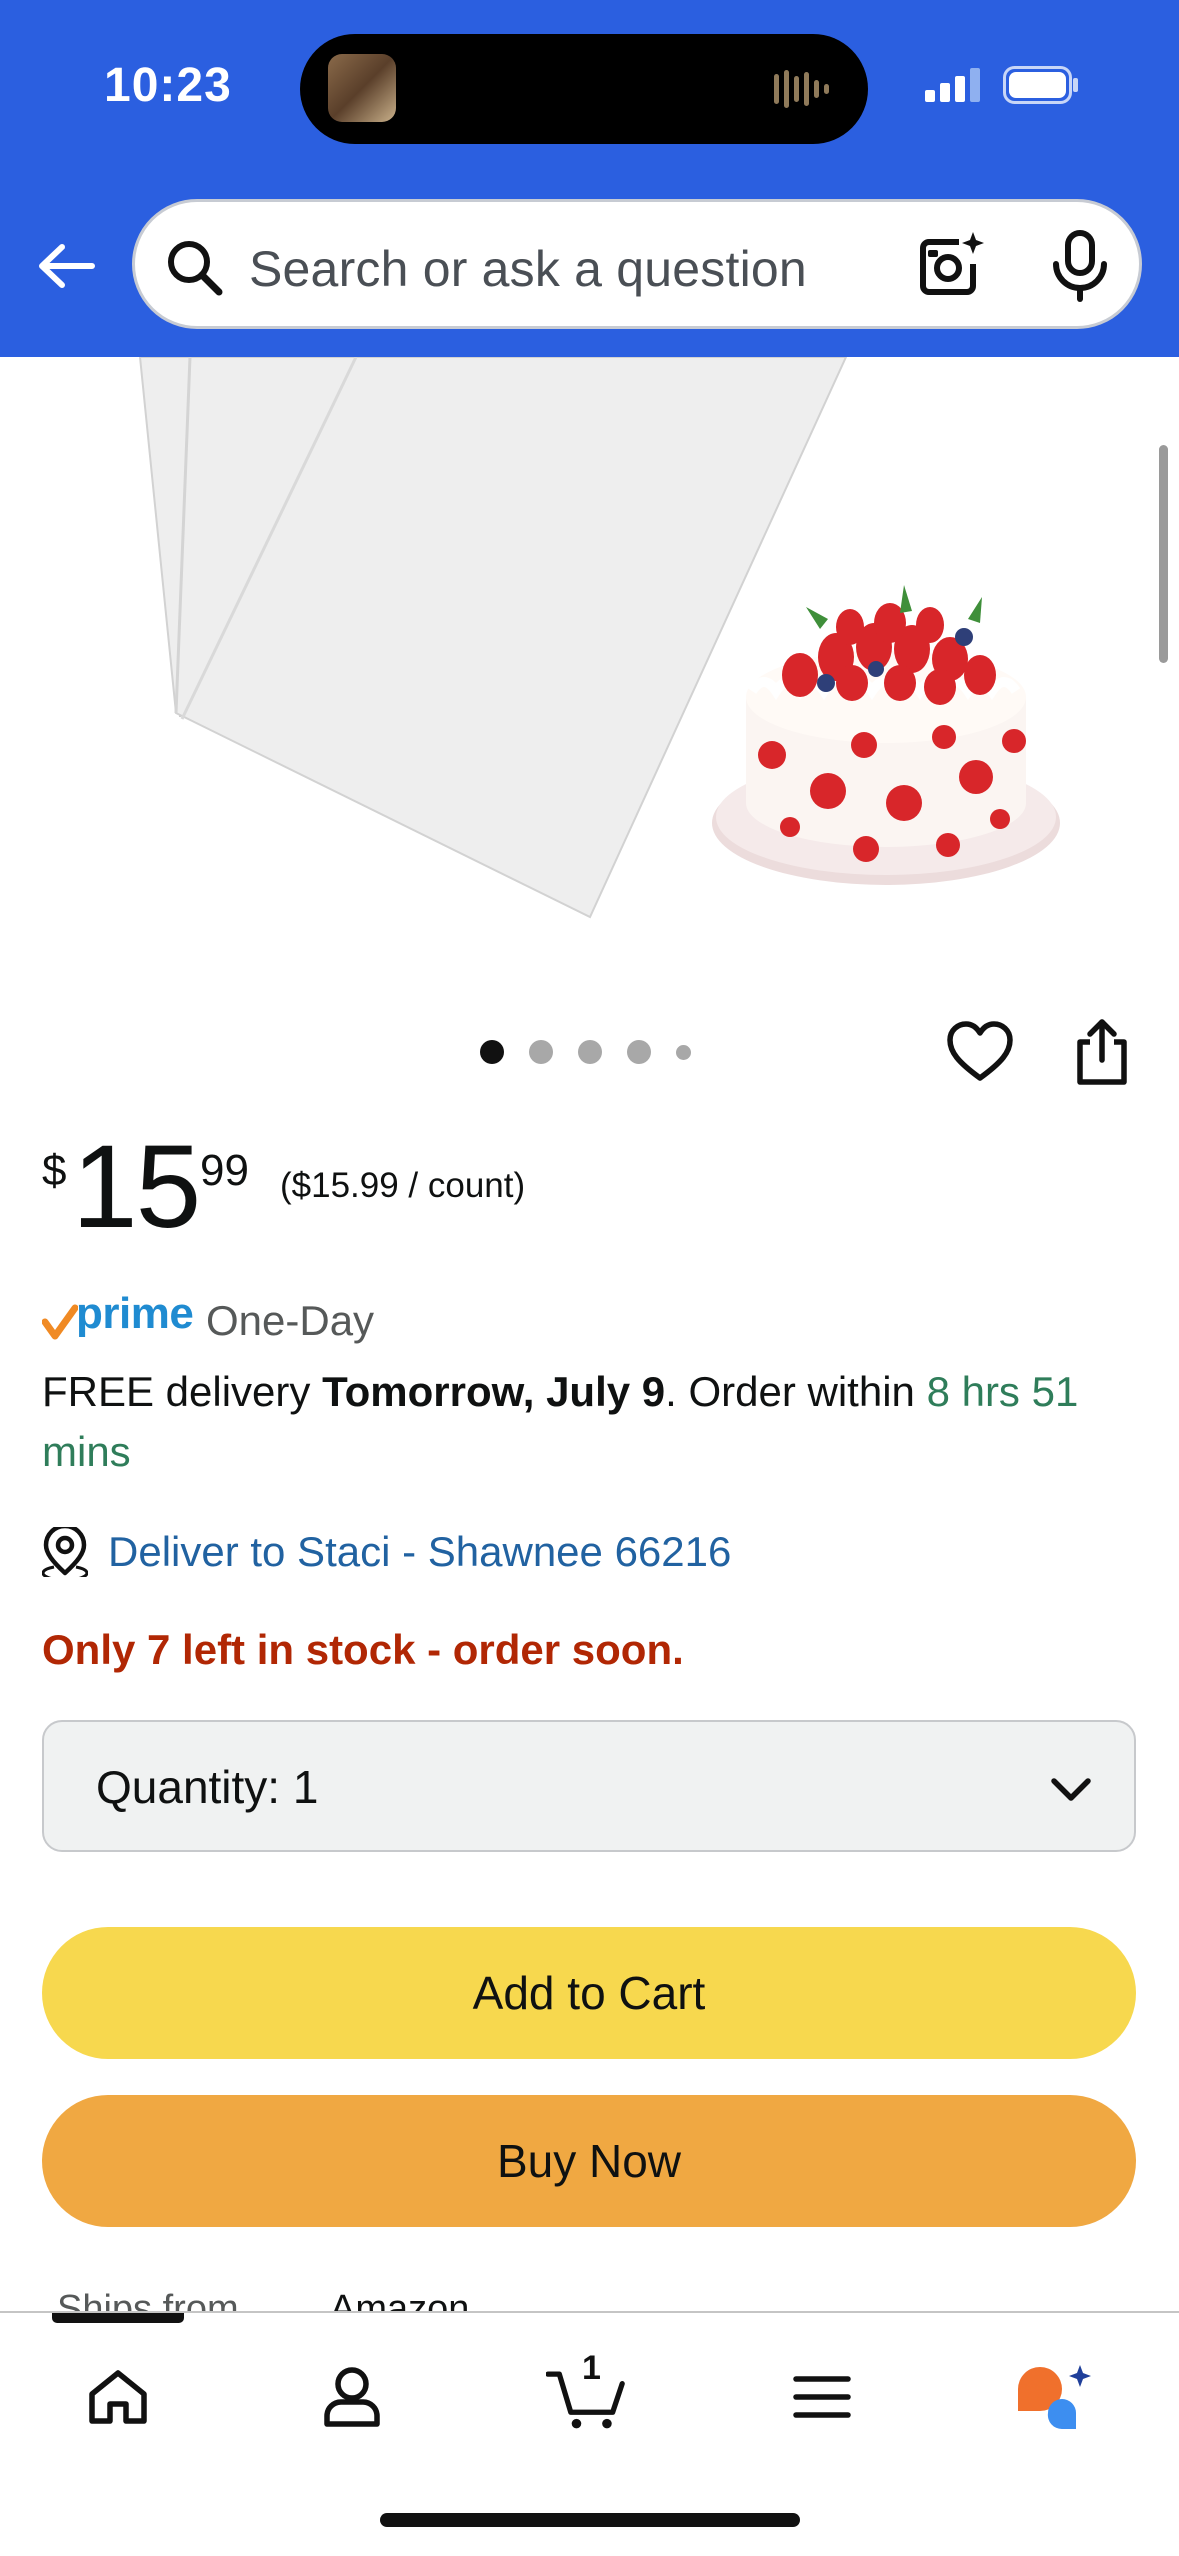 This screenshot has width=1179, height=2556. What do you see at coordinates (400, 2300) in the screenshot?
I see `ships-from-value: Amazon` at bounding box center [400, 2300].